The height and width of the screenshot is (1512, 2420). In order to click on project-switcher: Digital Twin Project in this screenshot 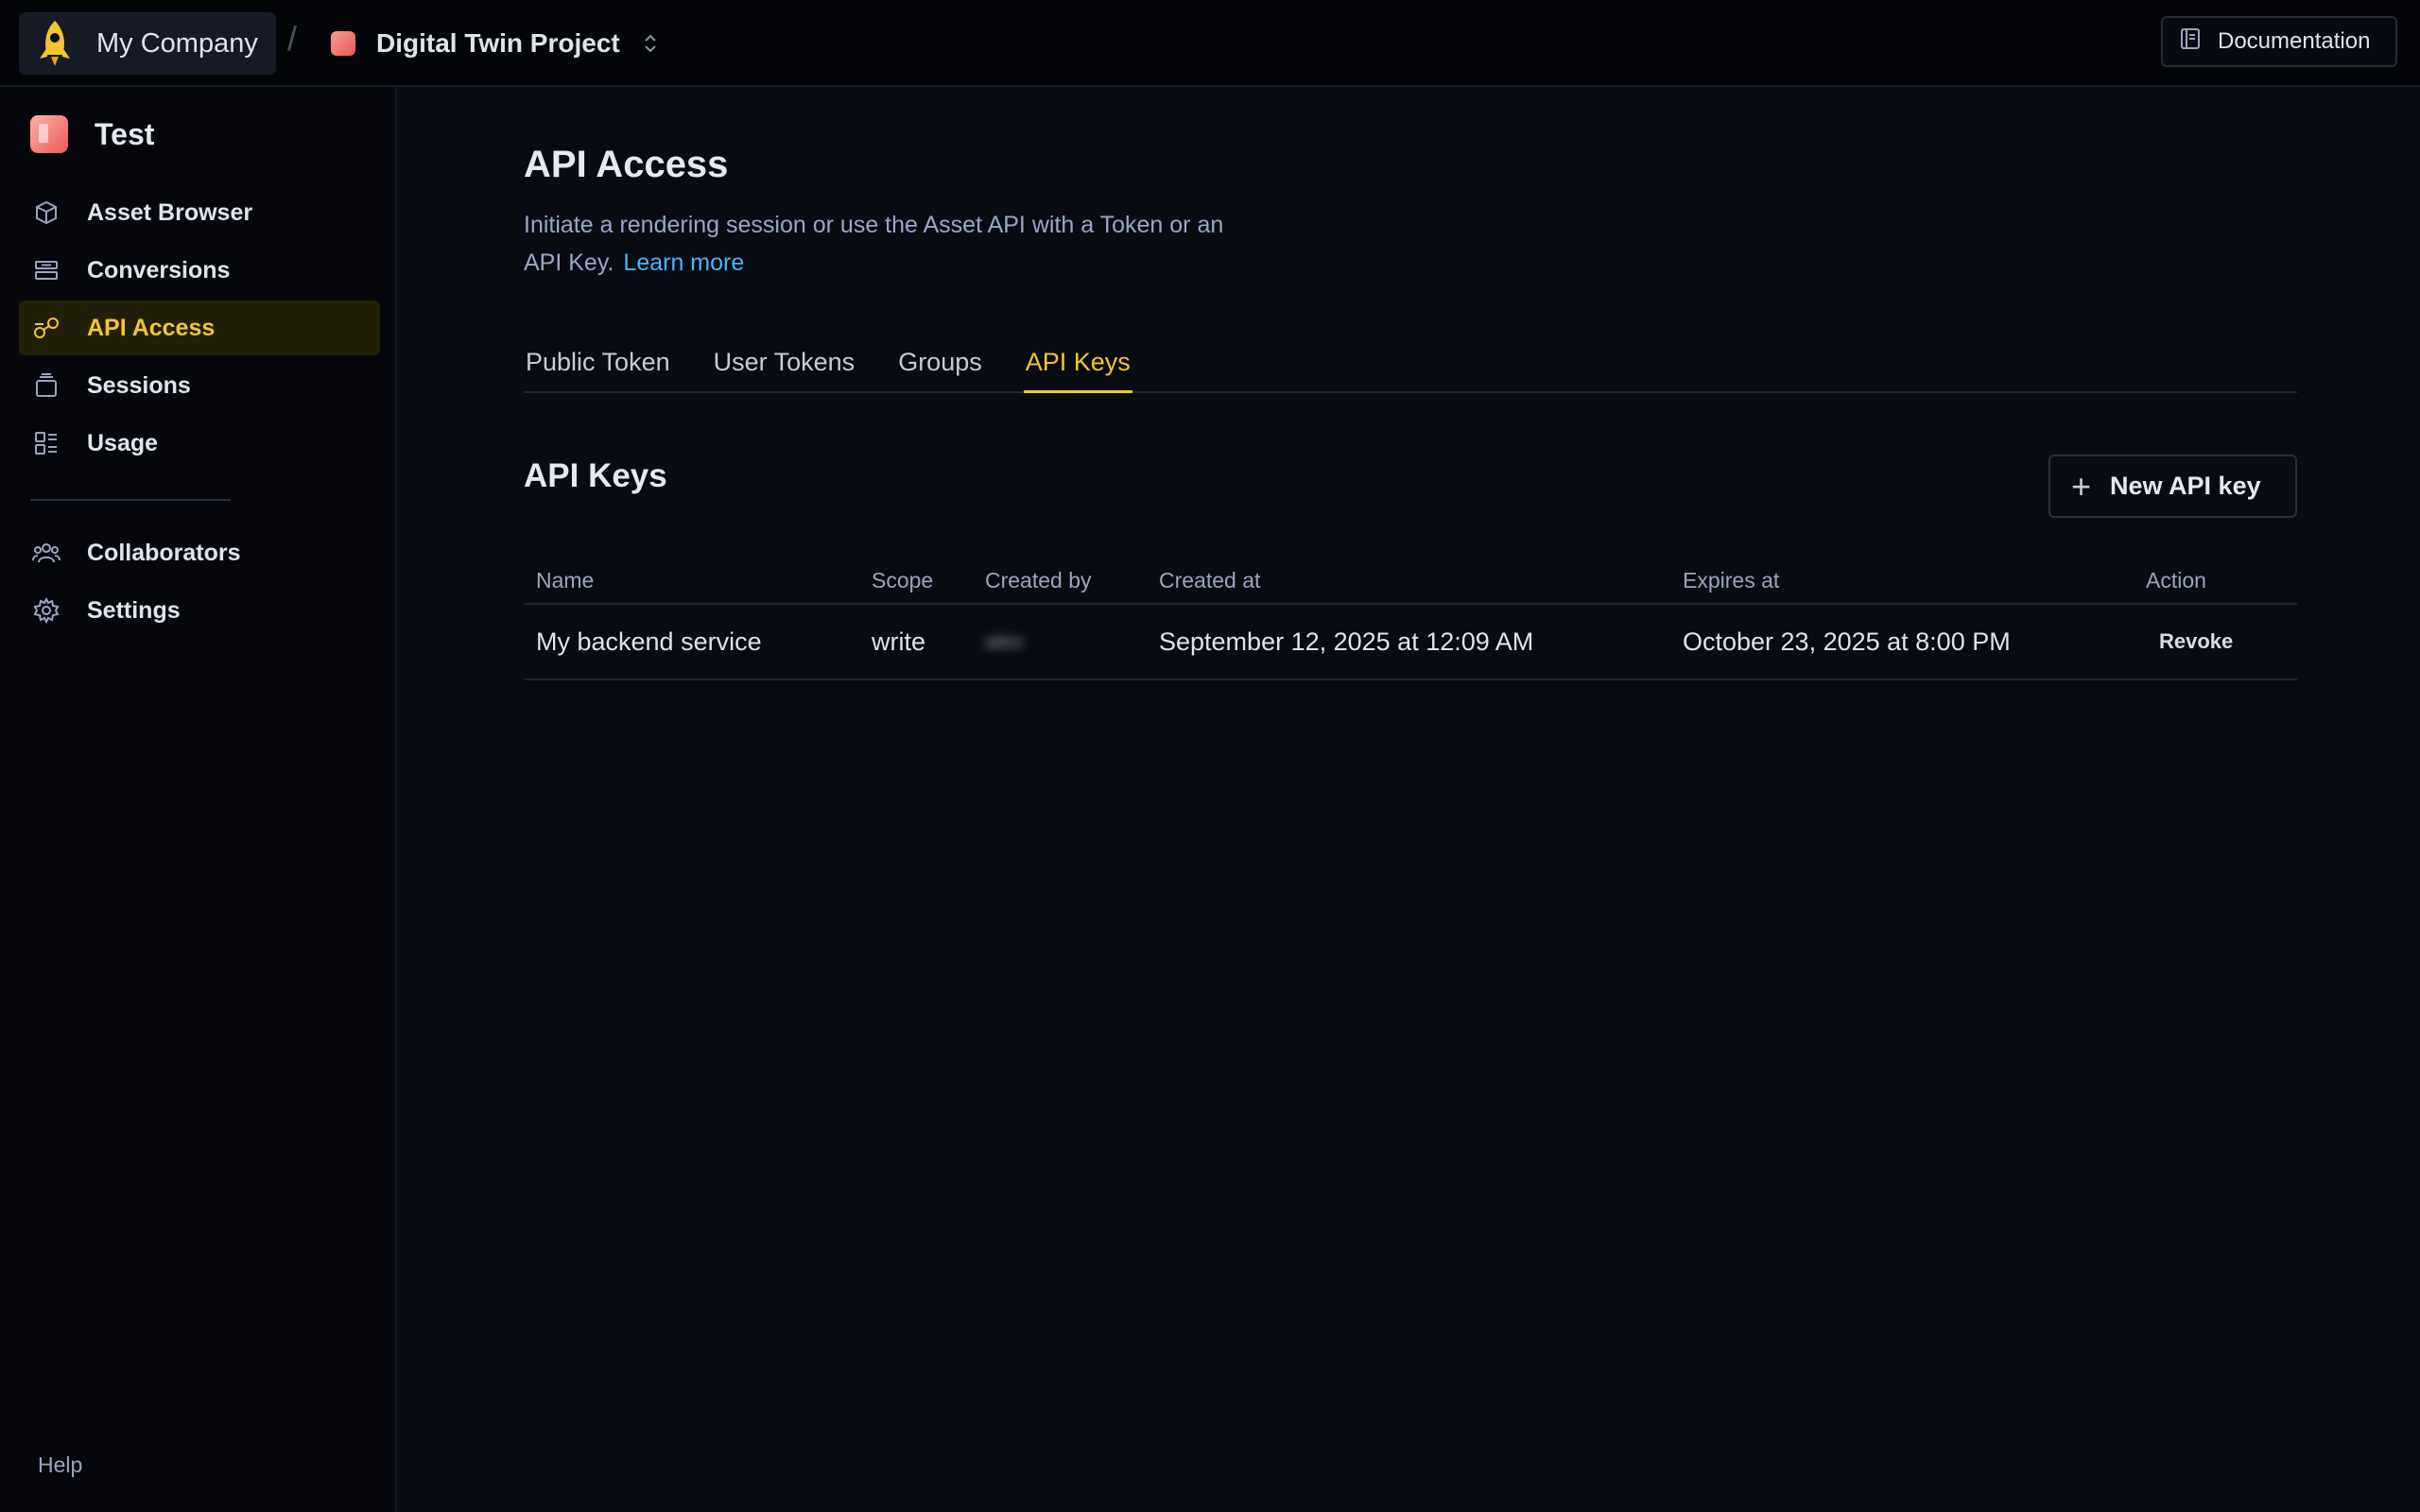, I will do `click(494, 43)`.